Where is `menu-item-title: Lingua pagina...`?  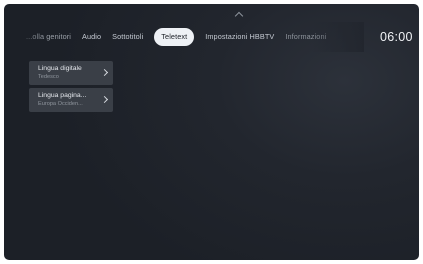 menu-item-title: Lingua pagina... is located at coordinates (62, 95).